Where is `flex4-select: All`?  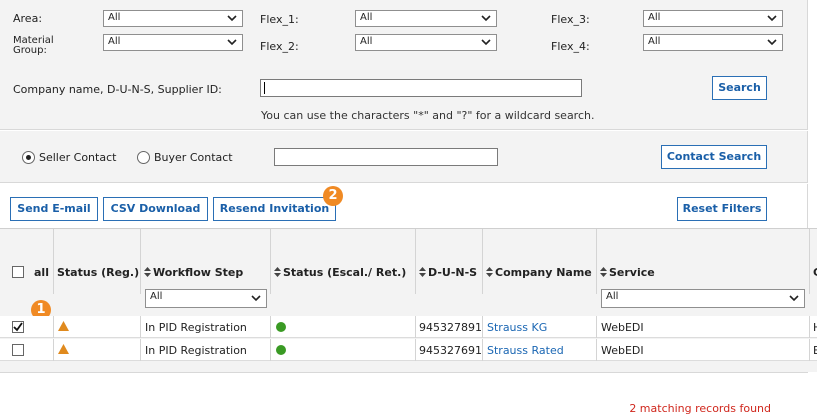 flex4-select: All is located at coordinates (713, 42).